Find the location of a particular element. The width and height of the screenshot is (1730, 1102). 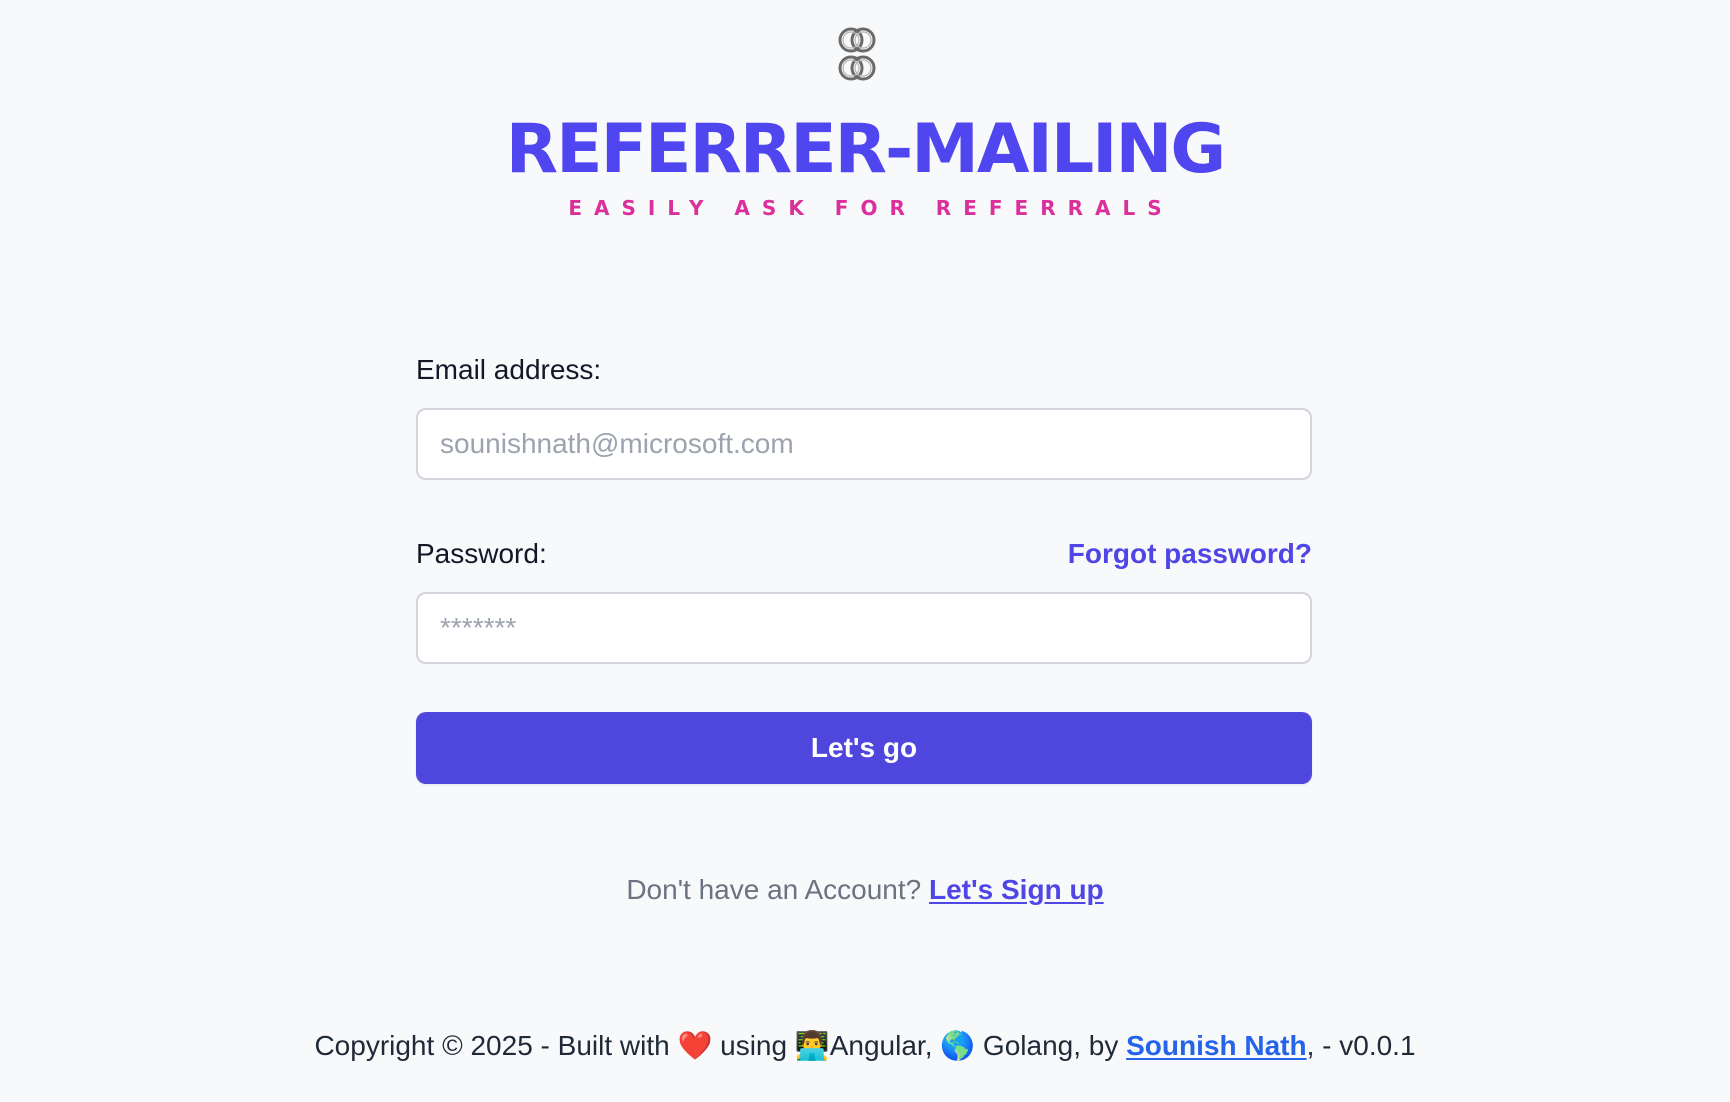

signup-prompt: Don't have an Account? is located at coordinates (774, 889).